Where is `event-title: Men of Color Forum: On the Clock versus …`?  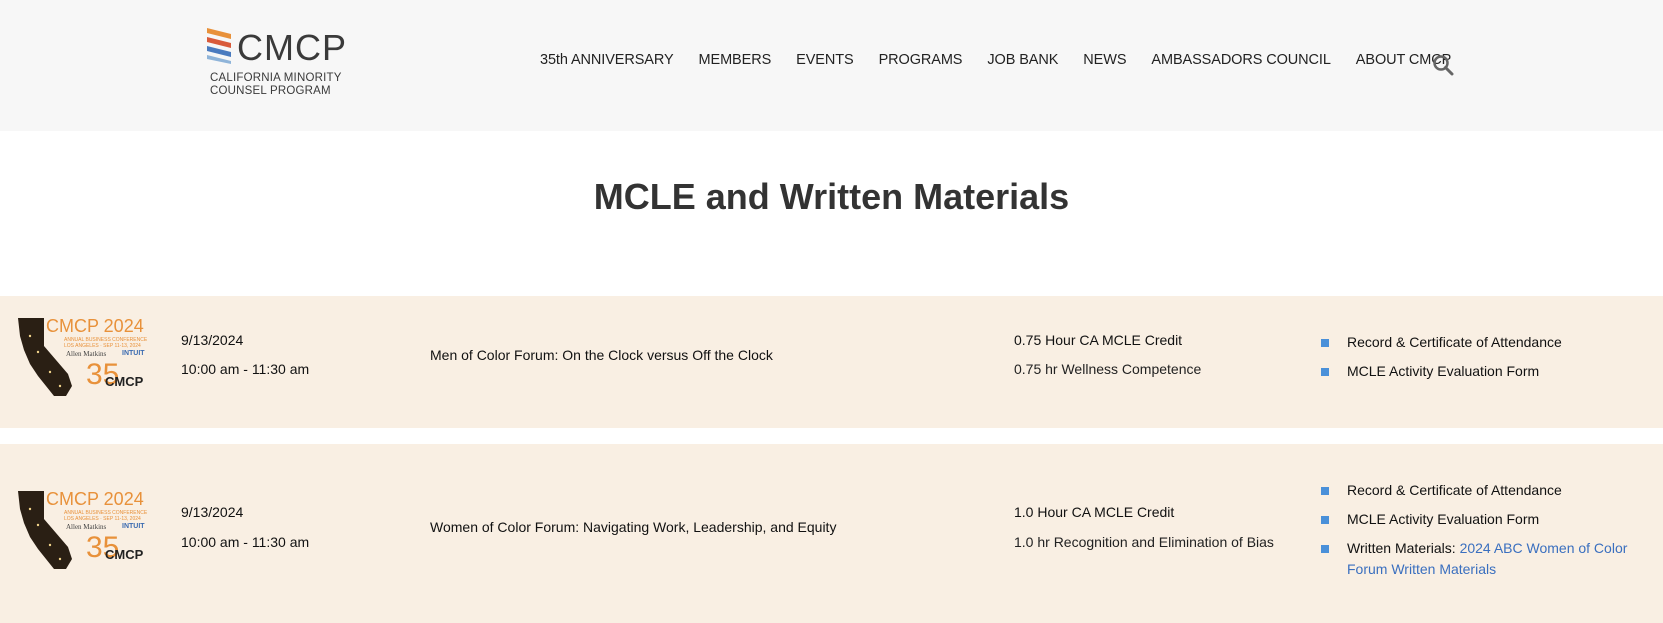
event-title: Men of Color Forum: On the Clock versus … is located at coordinates (601, 355).